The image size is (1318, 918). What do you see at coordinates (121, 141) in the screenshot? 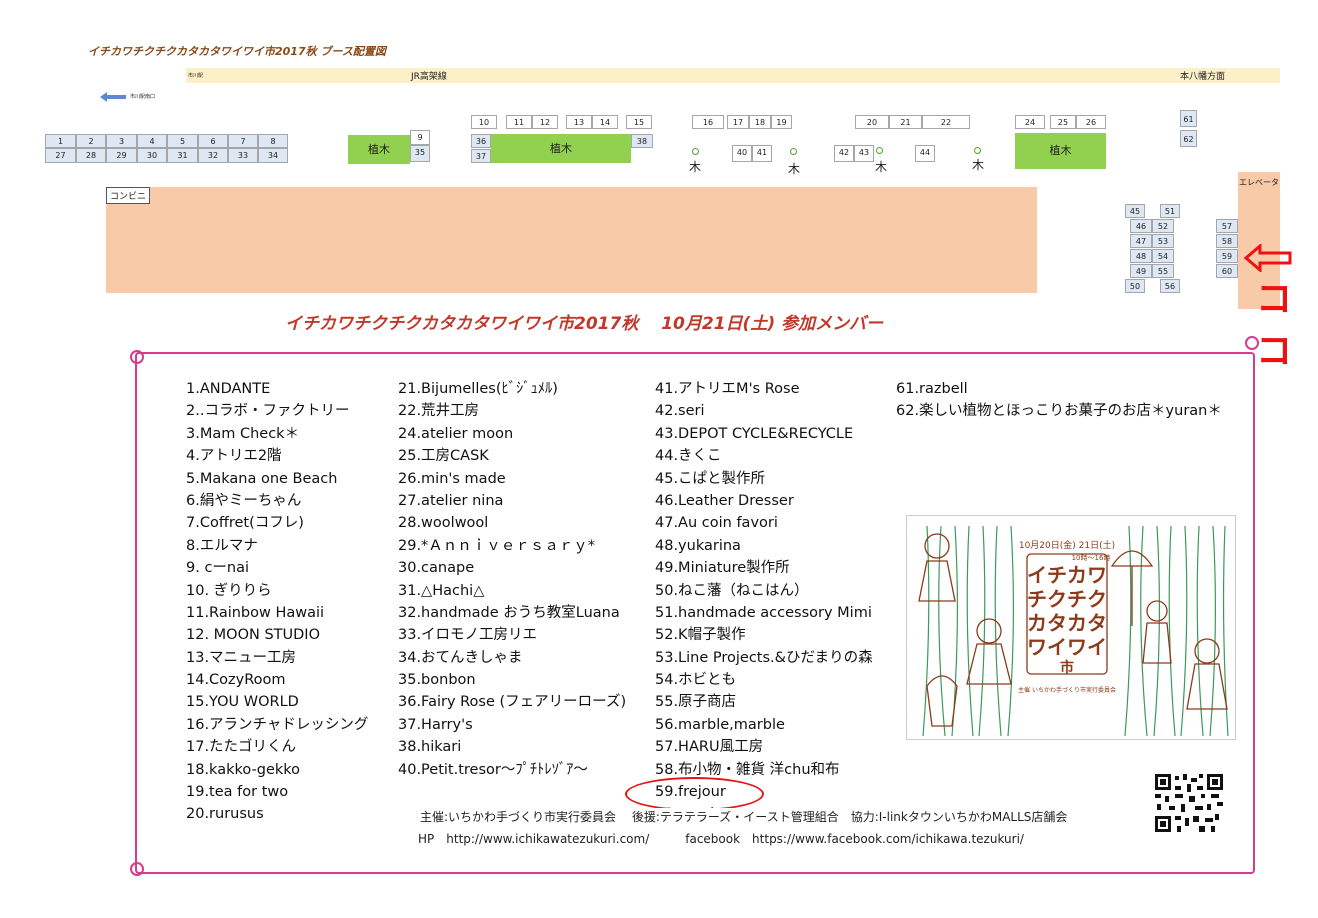
I see `booth-3: 3` at bounding box center [121, 141].